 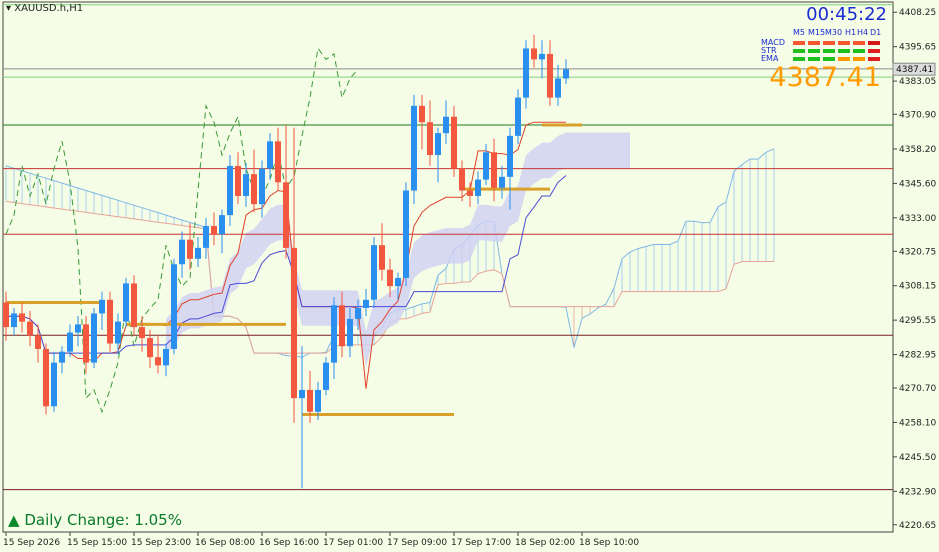 What do you see at coordinates (31, 543) in the screenshot?
I see `x-tick-label: 15 Sep 2026` at bounding box center [31, 543].